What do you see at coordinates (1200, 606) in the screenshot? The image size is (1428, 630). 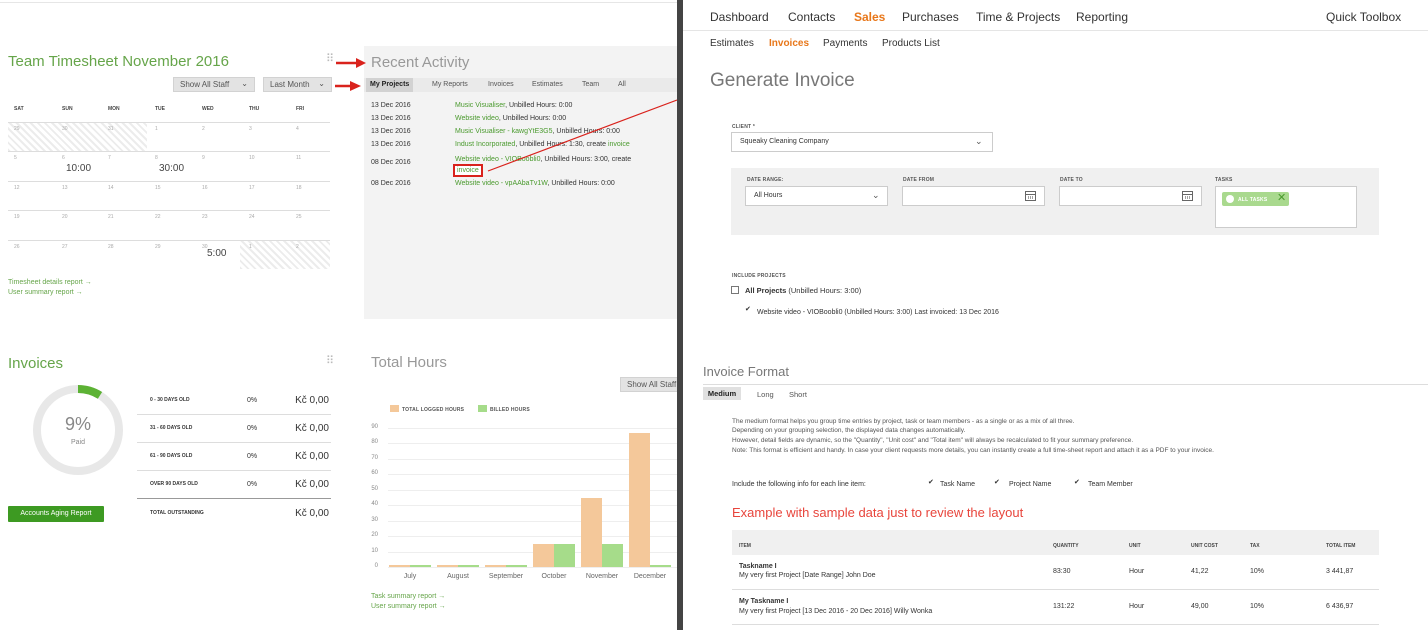 I see `row-unit-cost: 49,00` at bounding box center [1200, 606].